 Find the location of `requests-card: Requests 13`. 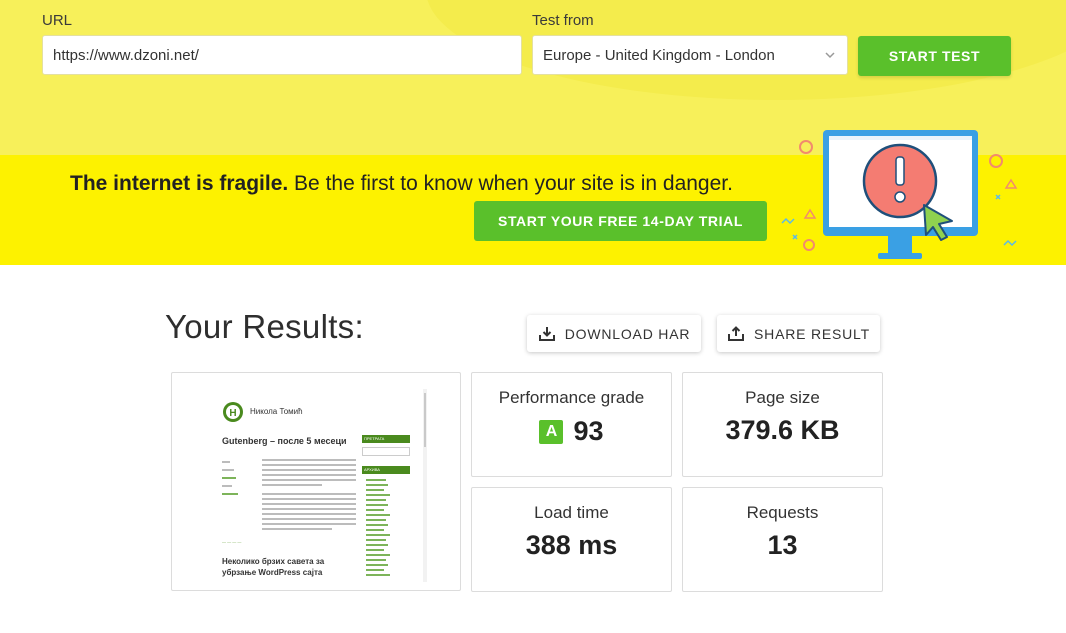

requests-card: Requests 13 is located at coordinates (782, 539).